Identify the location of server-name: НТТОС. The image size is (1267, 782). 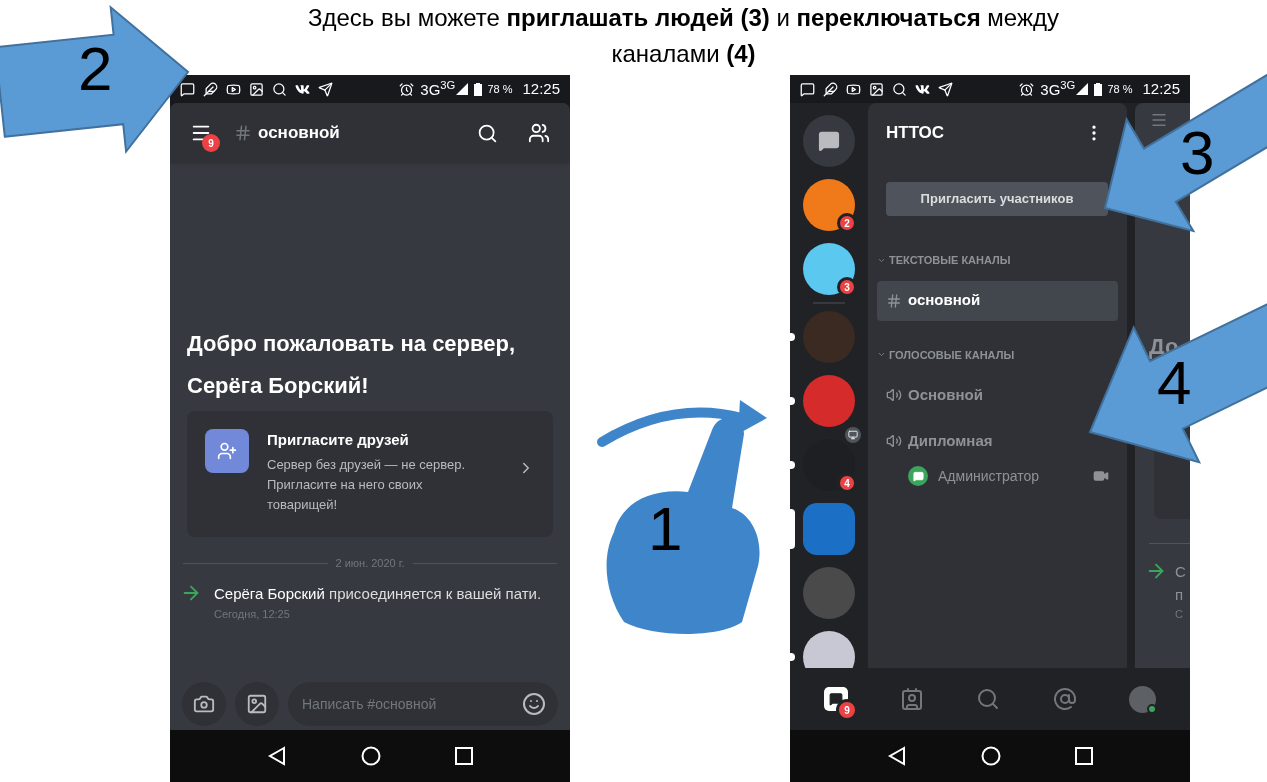
(915, 133).